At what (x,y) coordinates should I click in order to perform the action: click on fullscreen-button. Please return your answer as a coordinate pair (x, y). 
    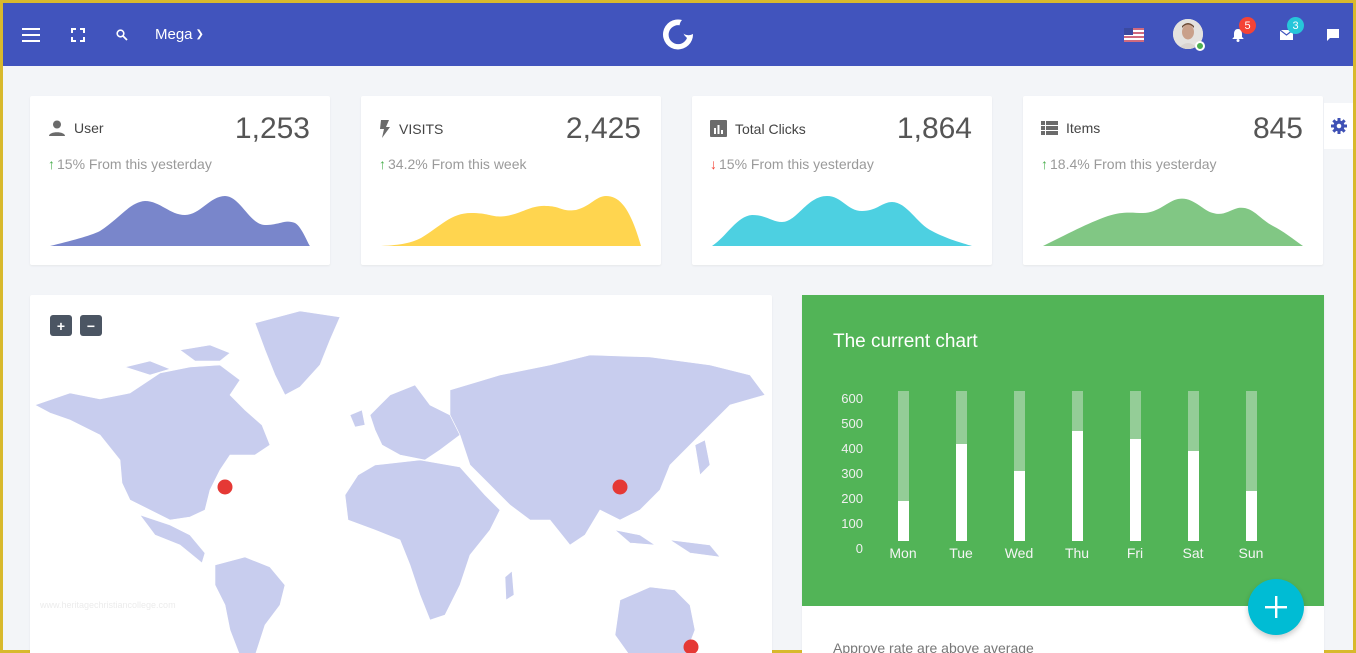
    Looking at the image, I should click on (78, 34).